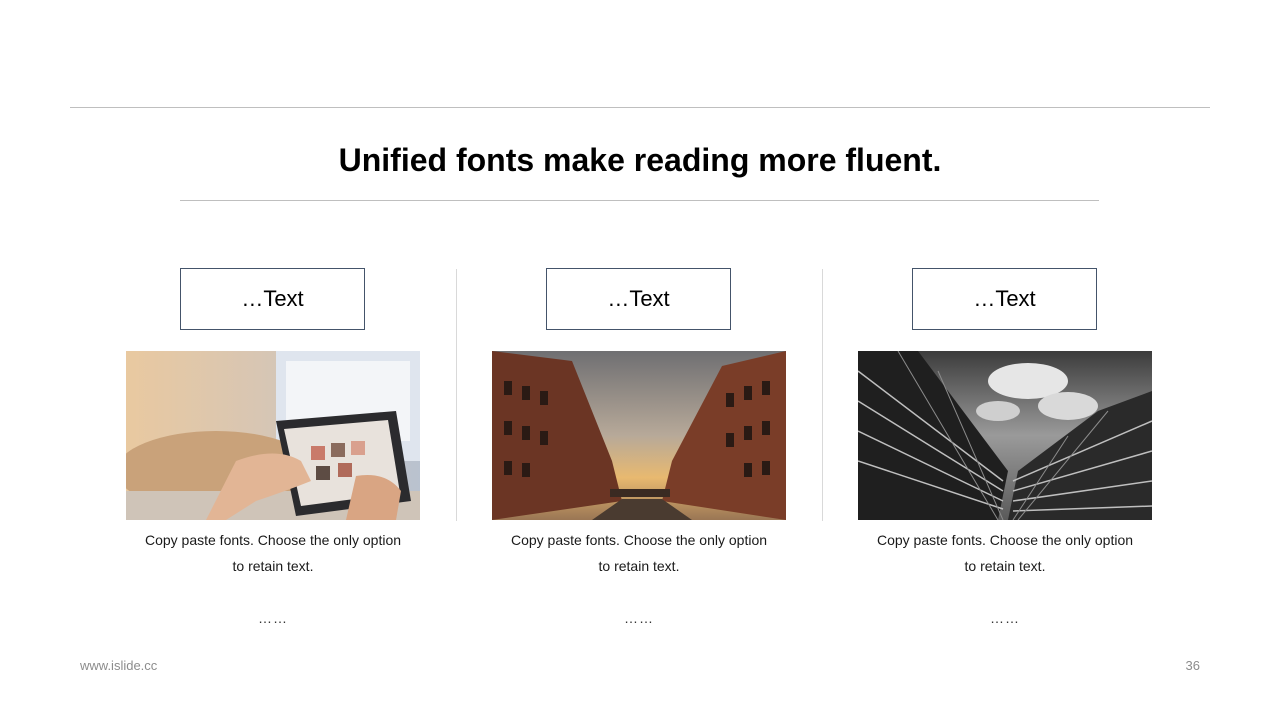  I want to click on skyscraper-photo-icon, so click(1005, 435).